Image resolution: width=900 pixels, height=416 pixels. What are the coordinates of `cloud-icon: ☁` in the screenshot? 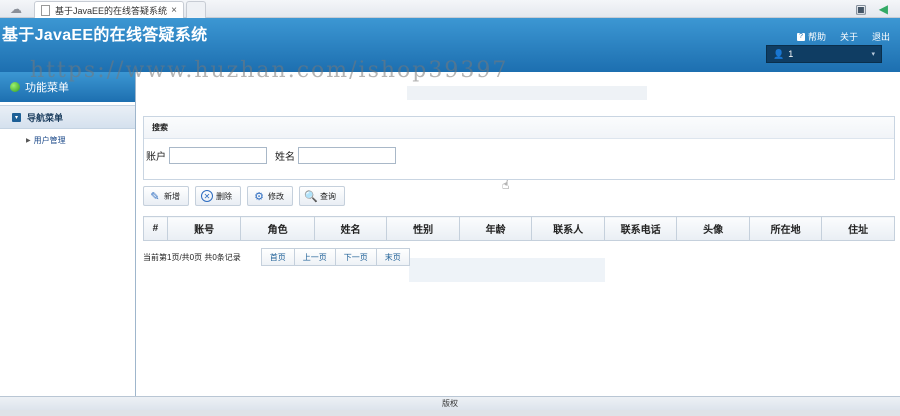 It's located at (16, 9).